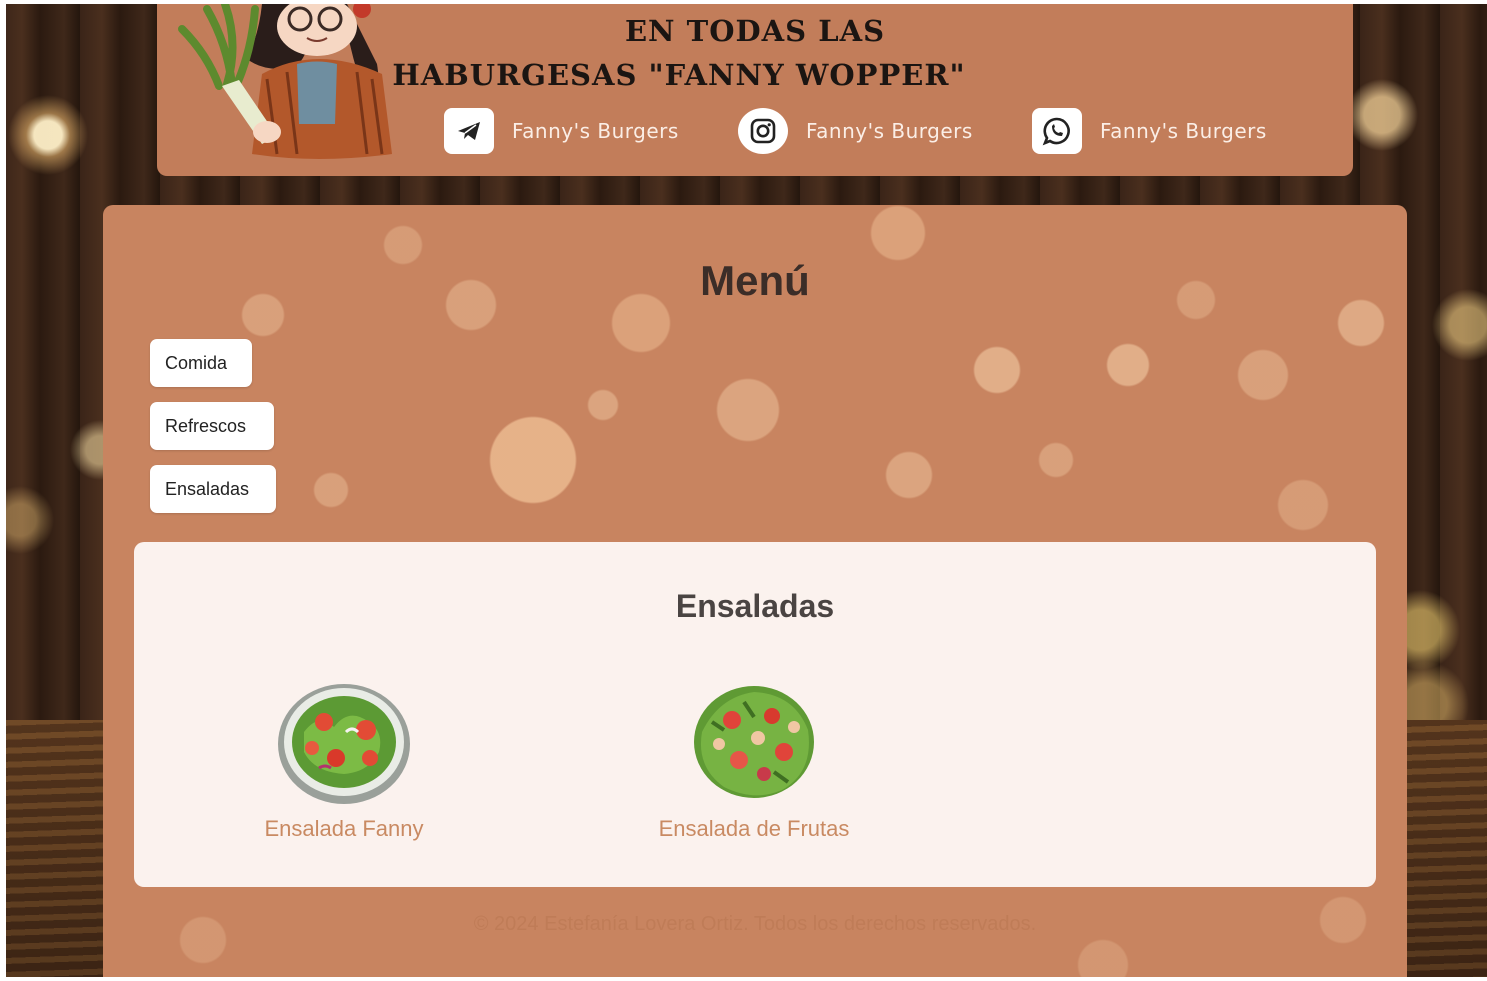  I want to click on menu-item-name: Ensalada Fanny, so click(344, 828).